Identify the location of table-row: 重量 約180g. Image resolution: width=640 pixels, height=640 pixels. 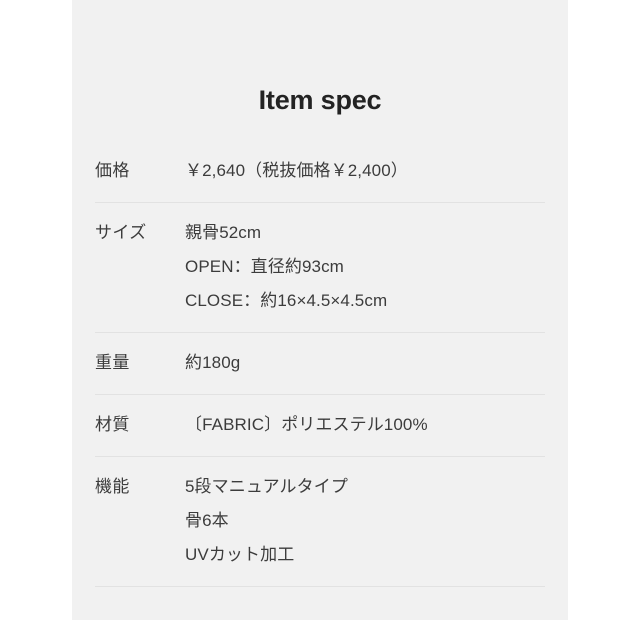
(320, 364).